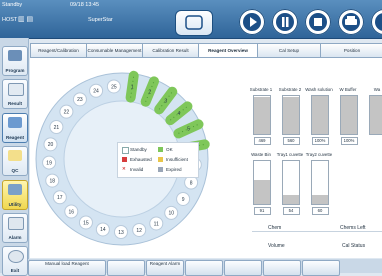  What do you see at coordinates (49, 162) in the screenshot?
I see `reagent-slot-19: 19` at bounding box center [49, 162].